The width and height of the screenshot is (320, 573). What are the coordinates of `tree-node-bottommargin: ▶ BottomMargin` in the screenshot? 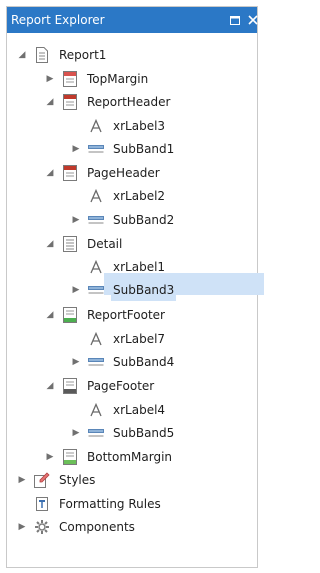 It's located at (109, 457).